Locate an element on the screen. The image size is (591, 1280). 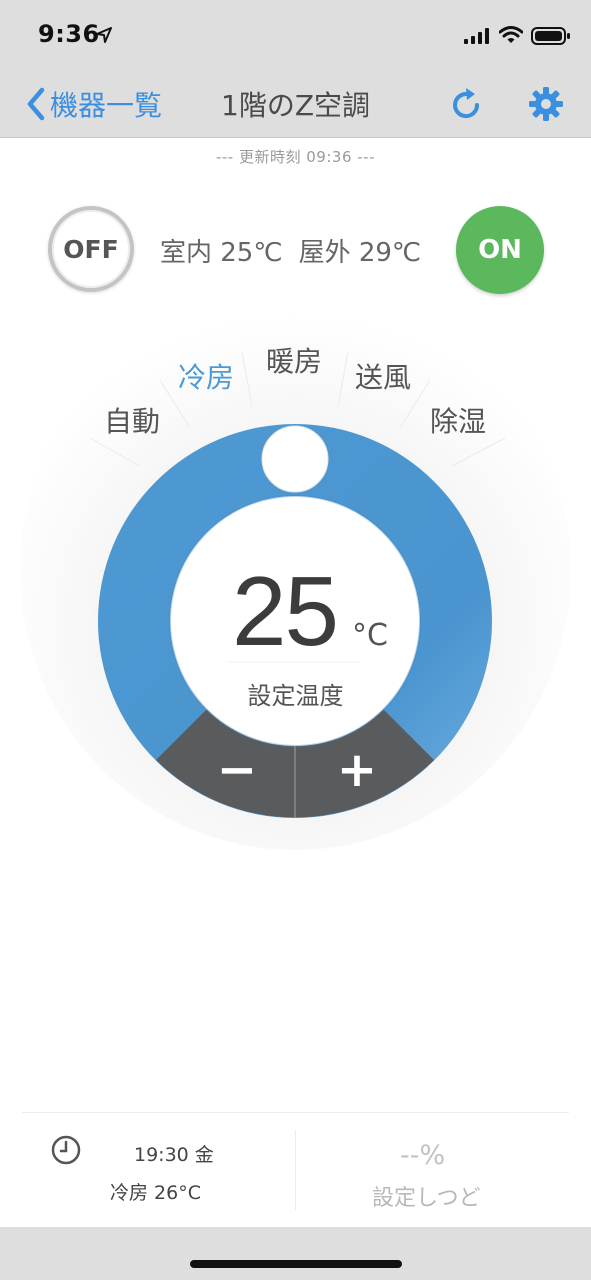
timer-time: 19:30 金 is located at coordinates (174, 1153).